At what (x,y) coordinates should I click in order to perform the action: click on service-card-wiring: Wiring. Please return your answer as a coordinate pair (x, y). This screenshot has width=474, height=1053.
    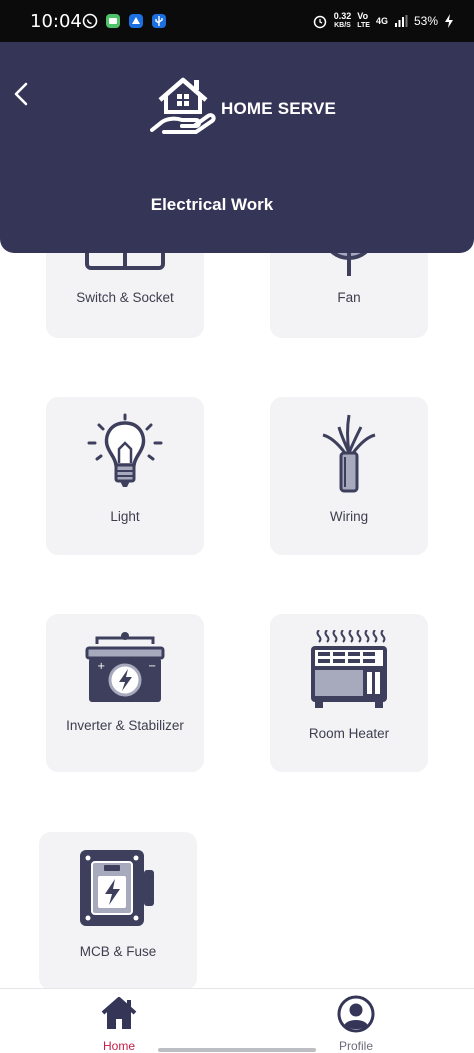
    Looking at the image, I should click on (349, 476).